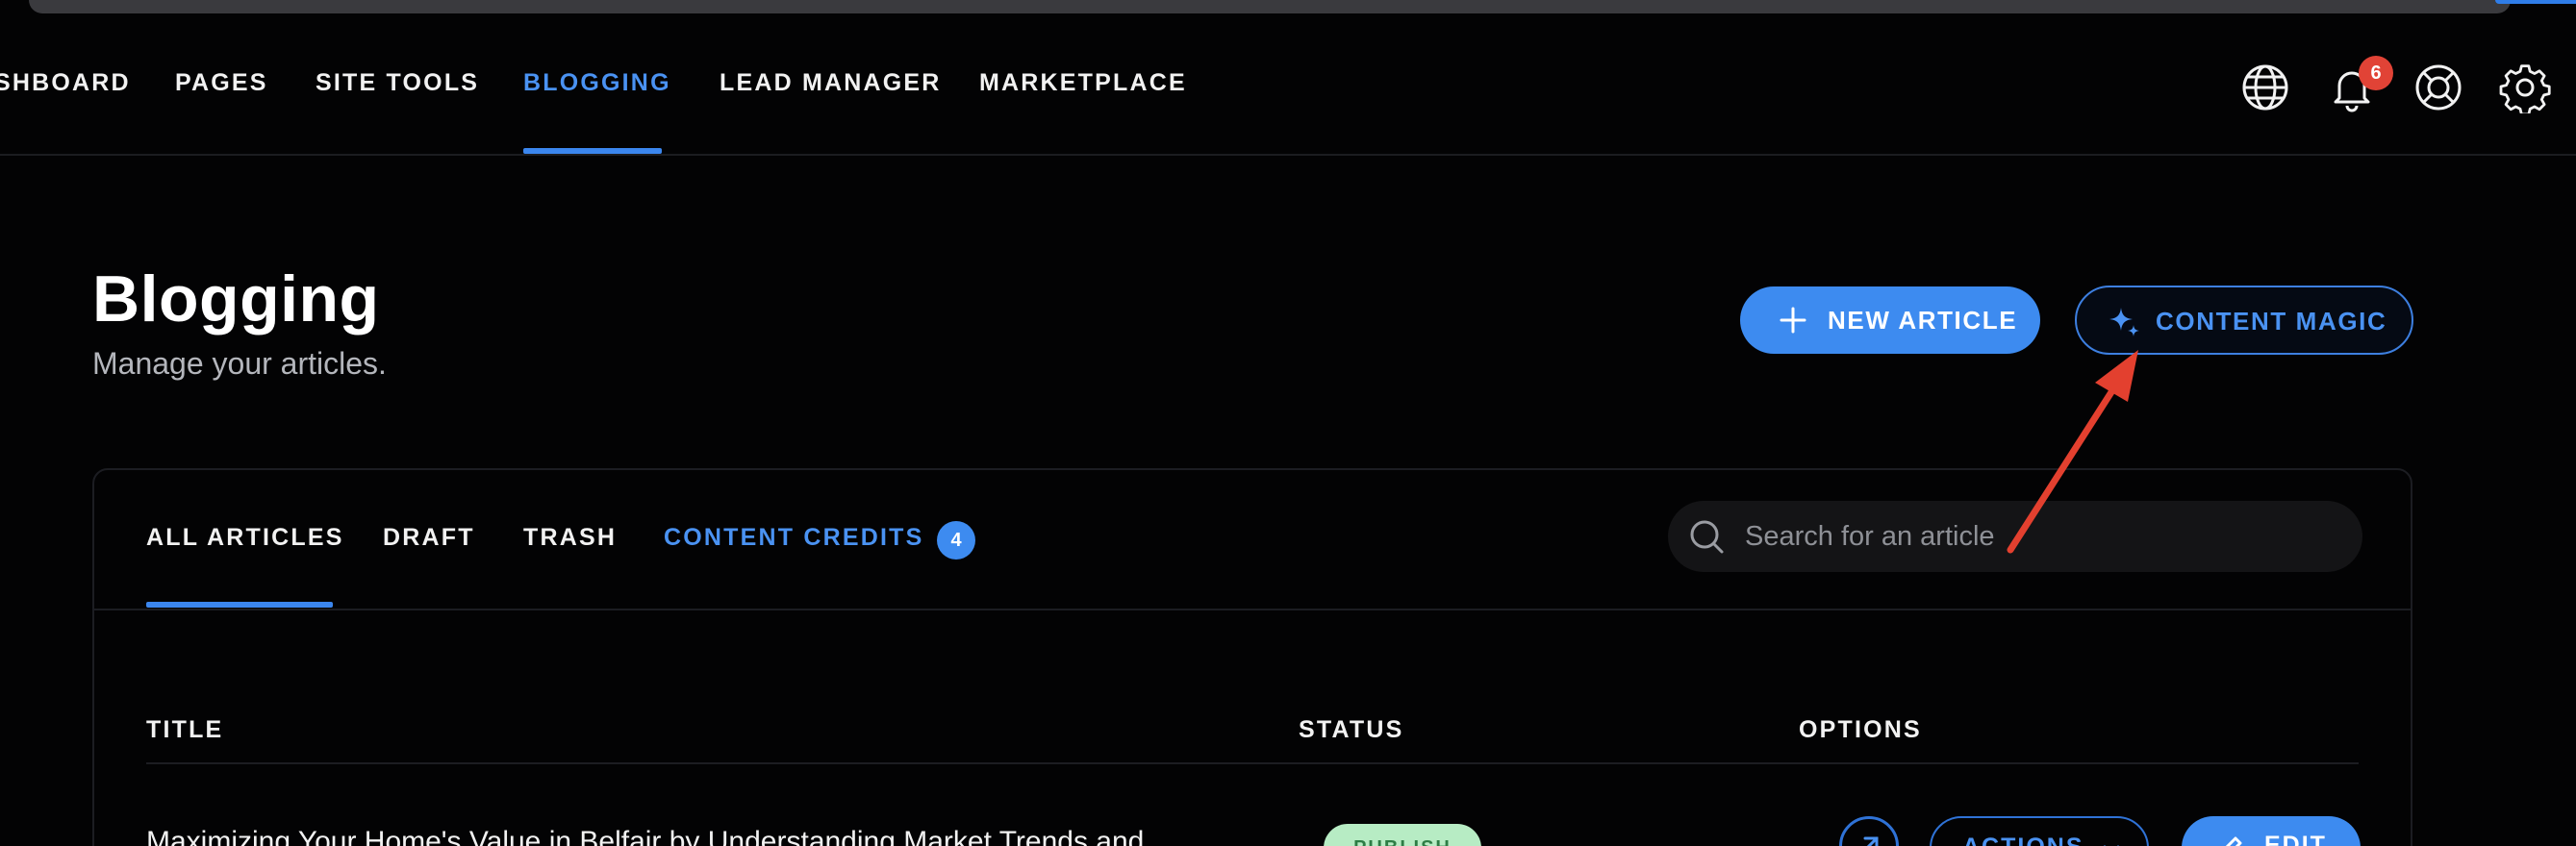 This screenshot has height=846, width=2576. Describe the element at coordinates (2043, 536) in the screenshot. I see `search-input` at that location.